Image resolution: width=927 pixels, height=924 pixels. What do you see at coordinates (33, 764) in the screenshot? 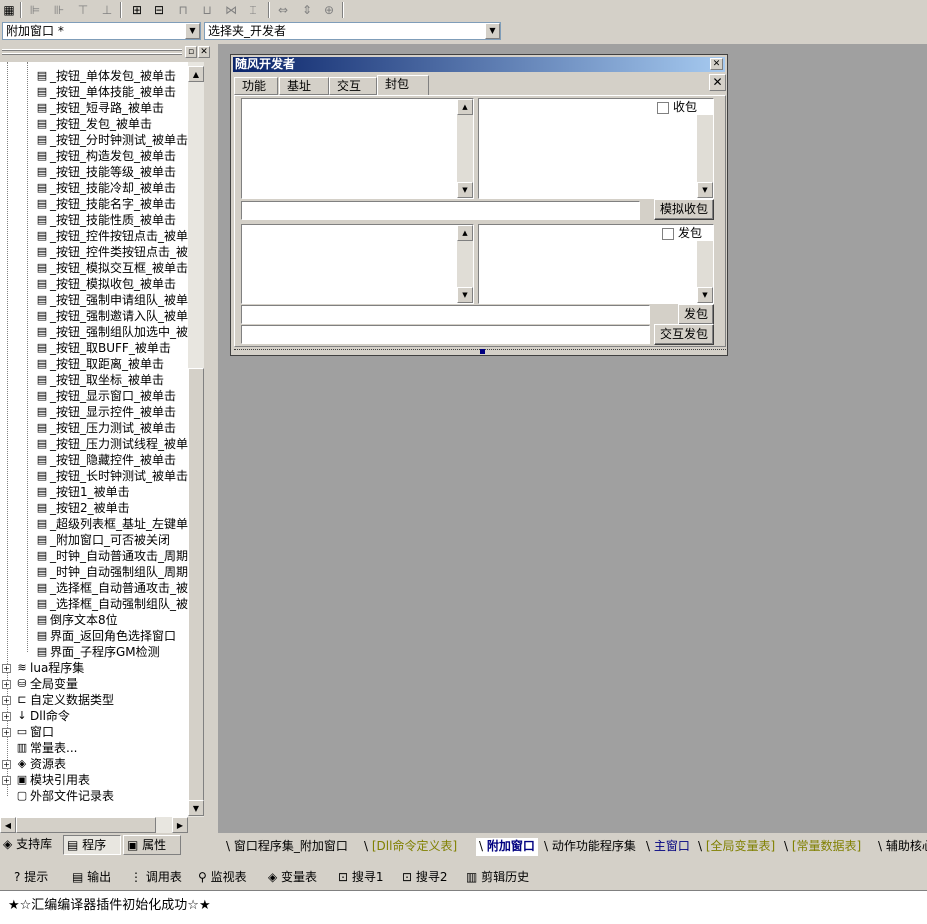
I see `tree-item-root: + ◈ 资源表` at bounding box center [33, 764].